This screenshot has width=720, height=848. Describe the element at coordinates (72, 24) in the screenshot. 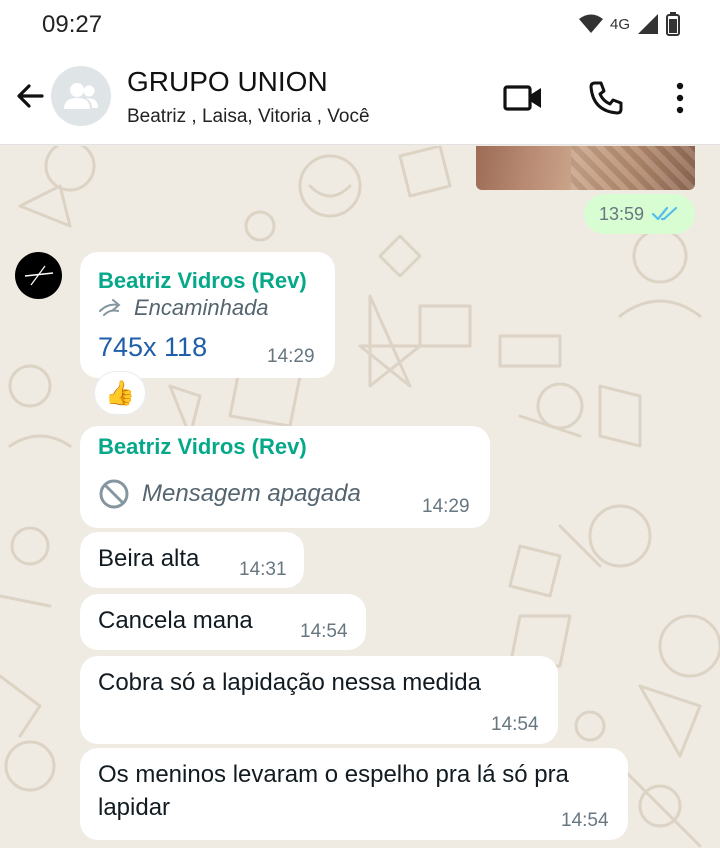

I see `status-time: 09:27` at that location.